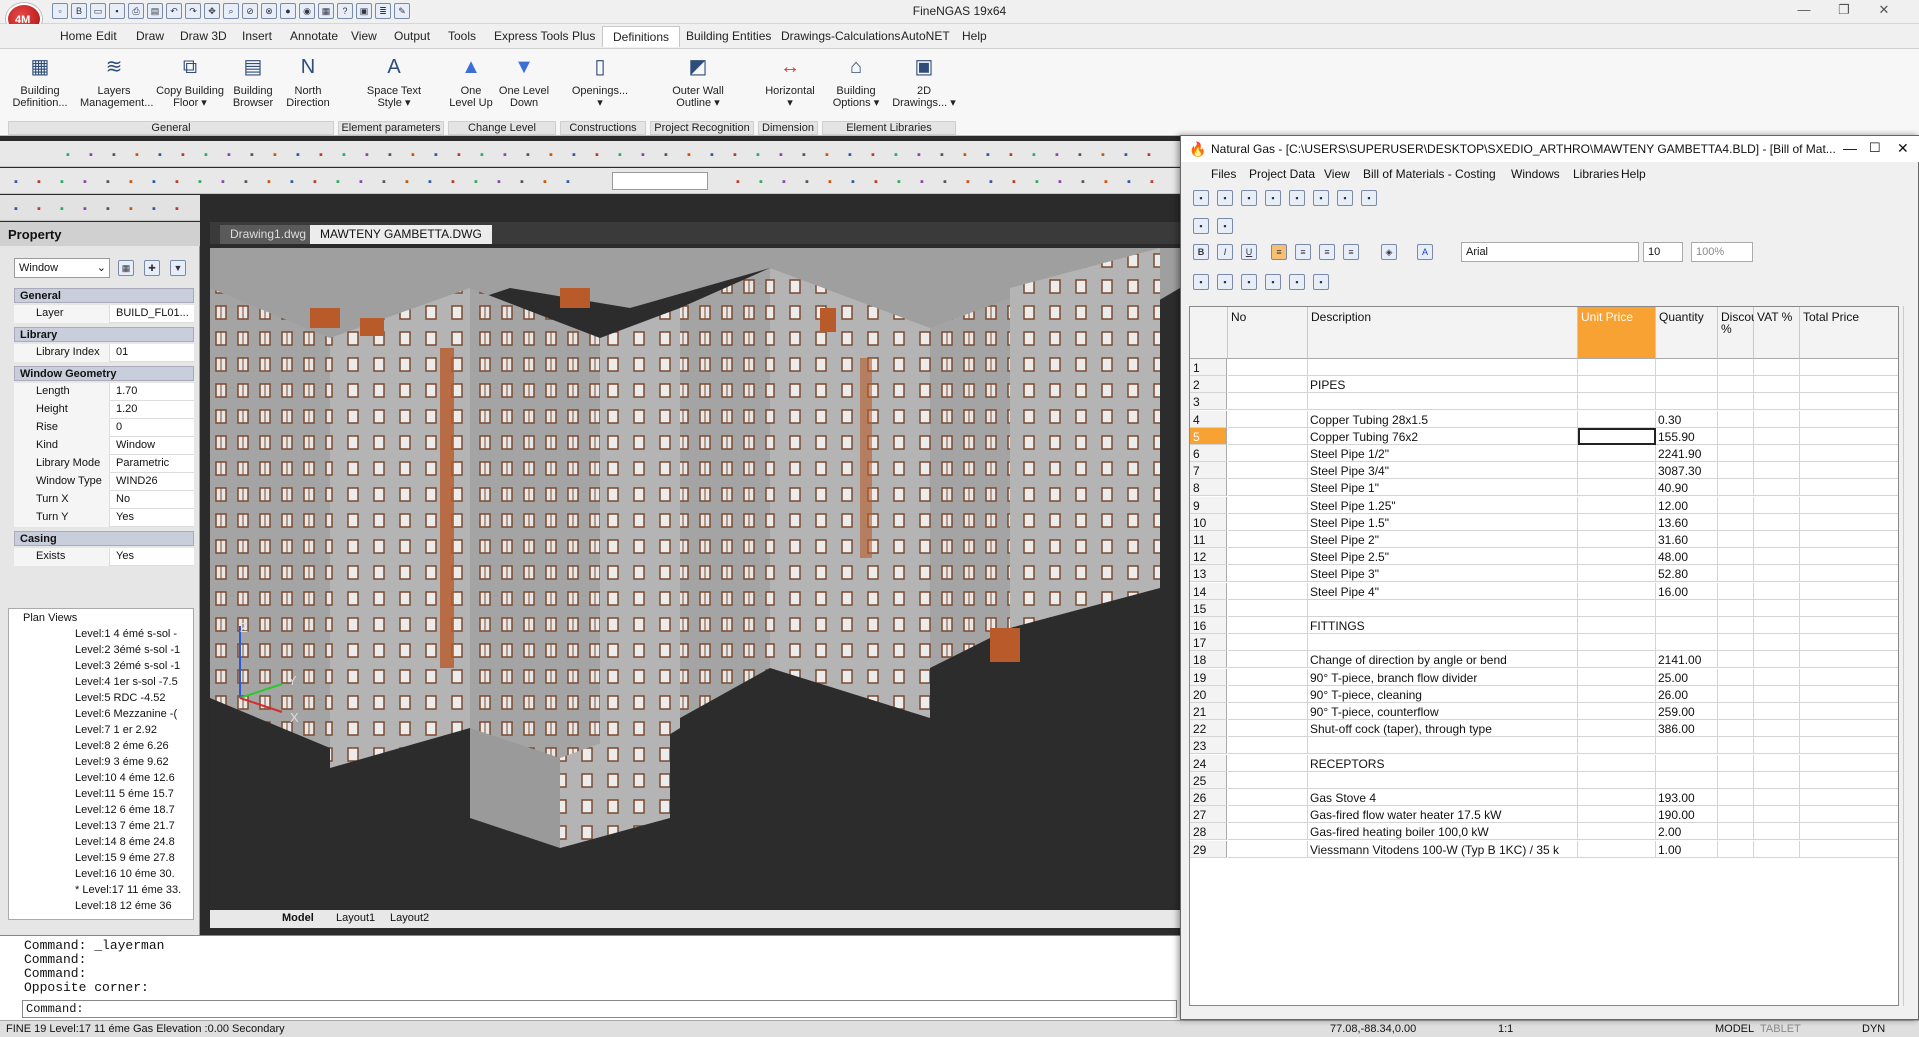 The height and width of the screenshot is (1037, 1919). What do you see at coordinates (1279, 252) in the screenshot?
I see `align-left-icon: ≡` at bounding box center [1279, 252].